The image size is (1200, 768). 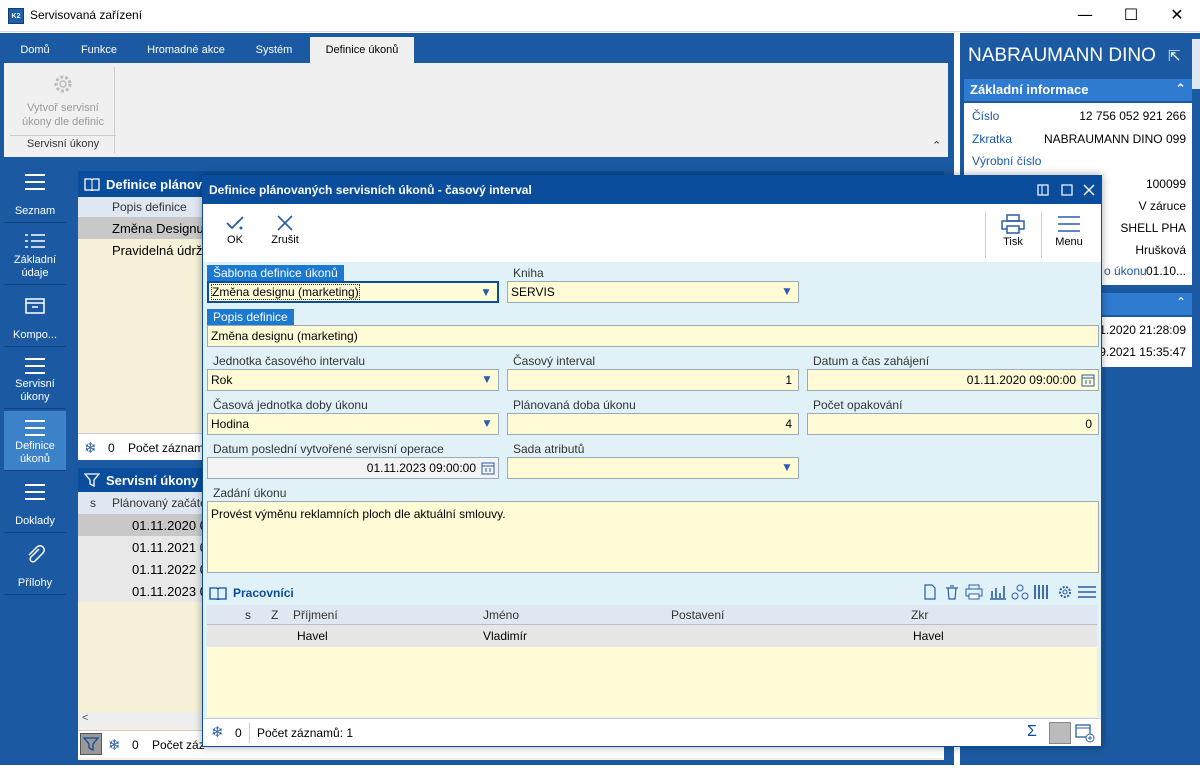 What do you see at coordinates (85, 718) in the screenshot?
I see `scroll-left-icon: <` at bounding box center [85, 718].